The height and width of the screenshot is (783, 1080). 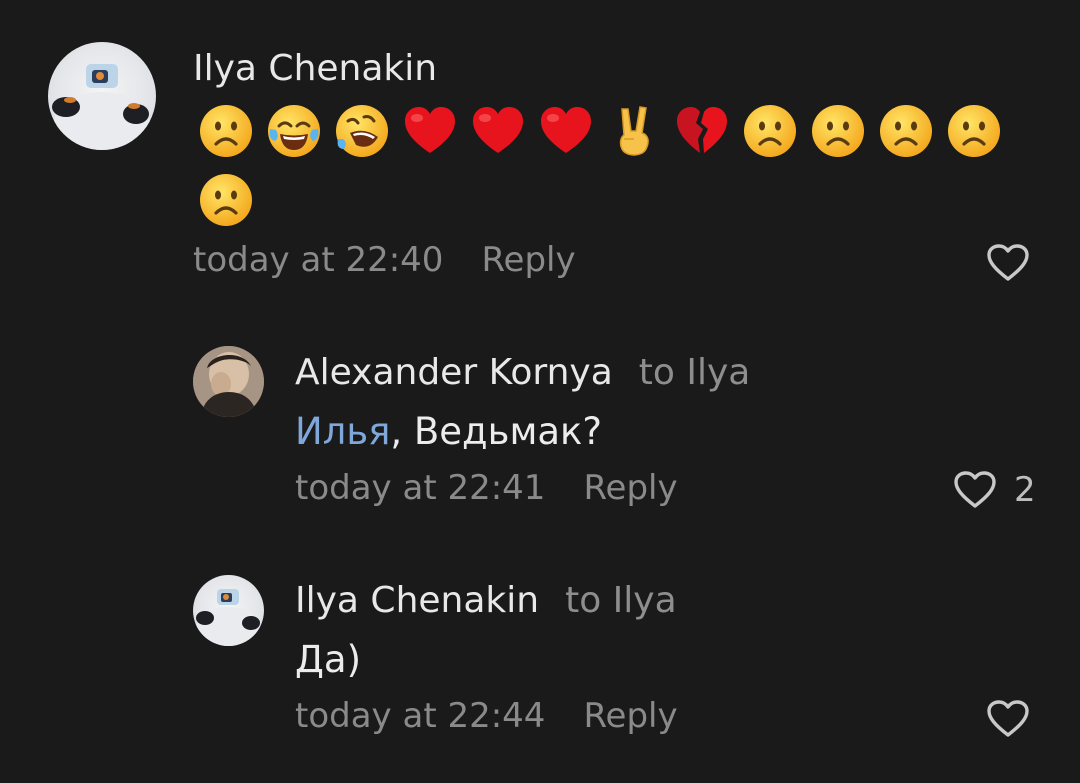 I want to click on comment-emoji-text-continued, so click(x=226, y=200).